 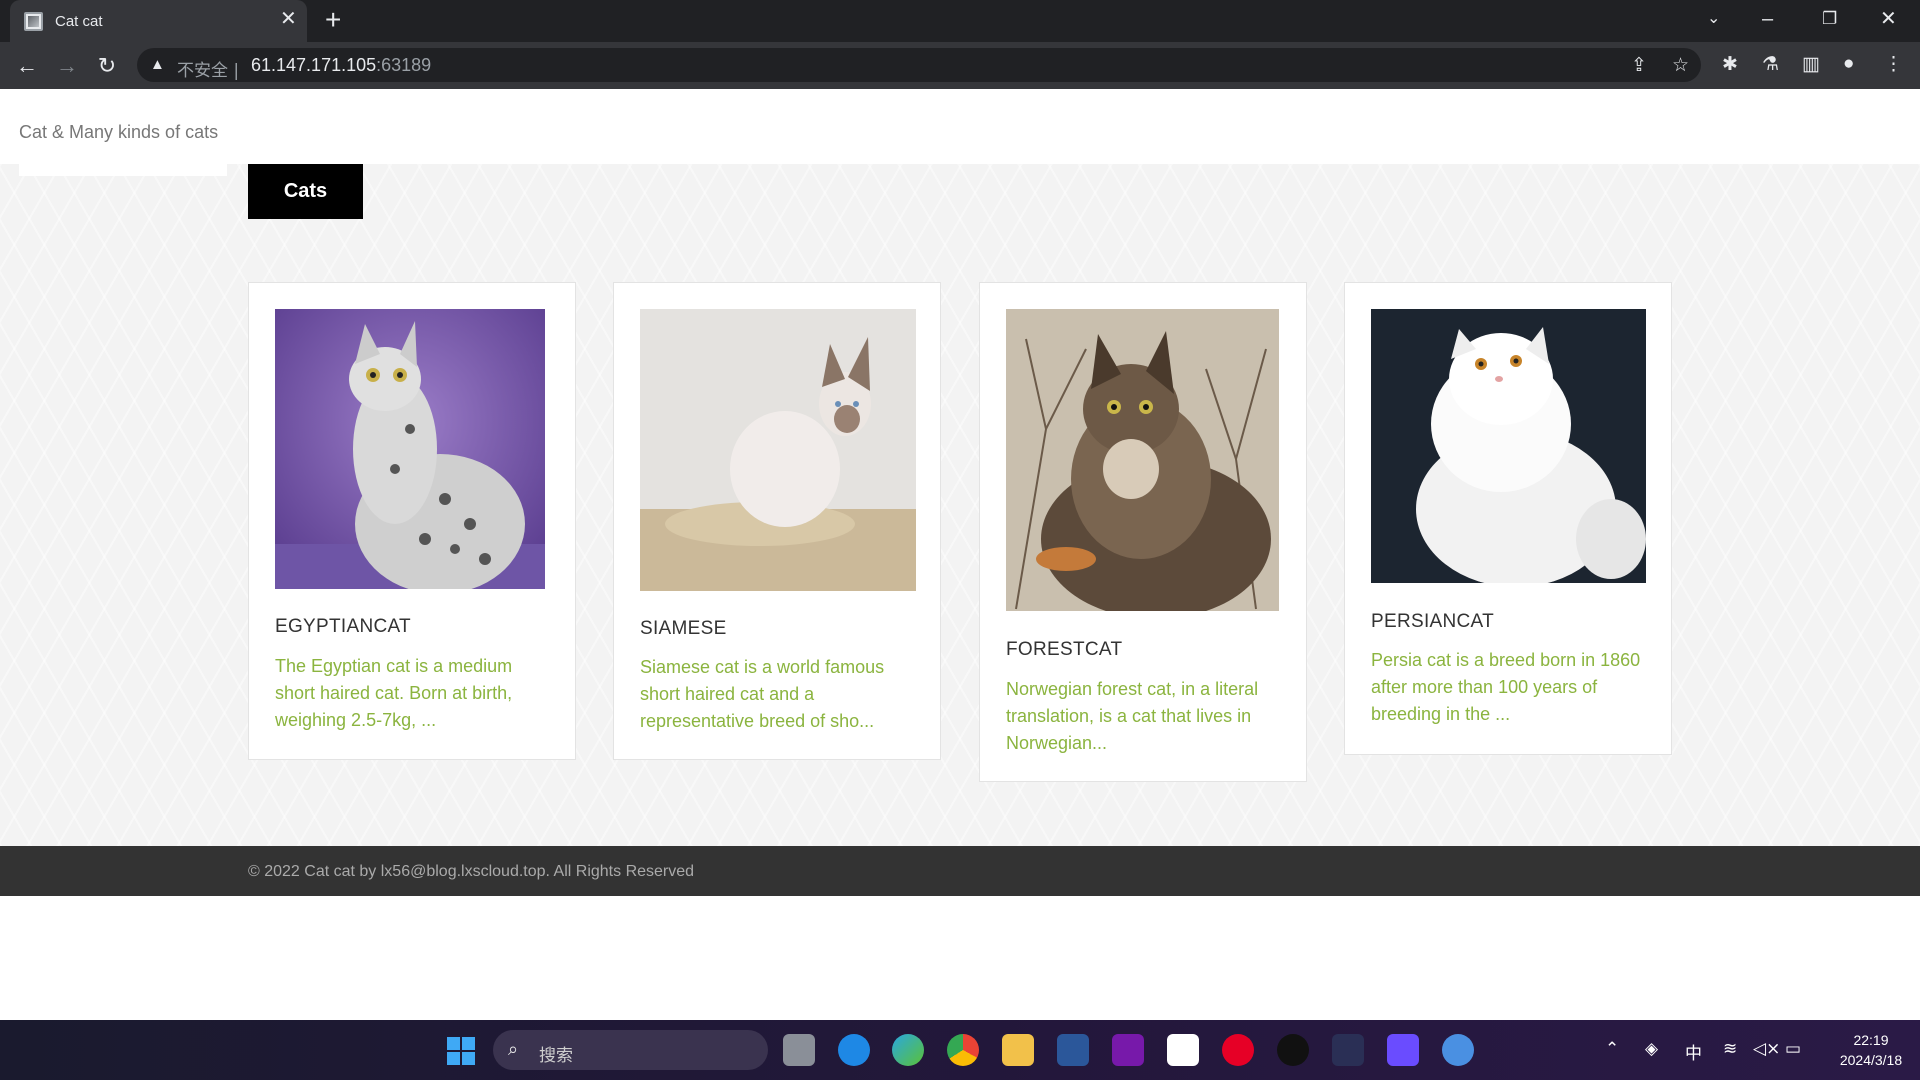 I want to click on ime-indicator: 中, so click(x=1693, y=1051).